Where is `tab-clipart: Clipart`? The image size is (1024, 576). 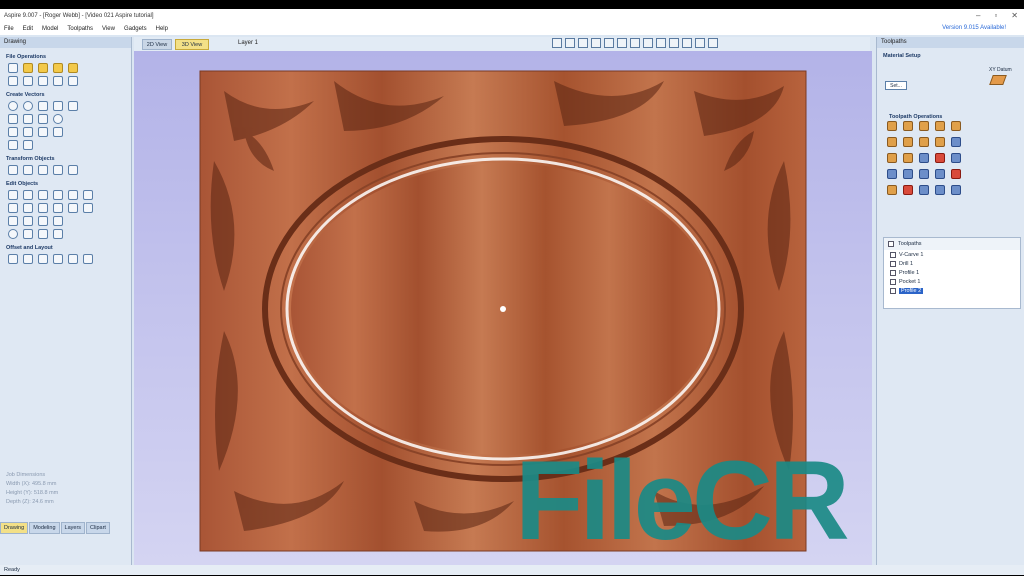
tab-clipart: Clipart is located at coordinates (98, 528).